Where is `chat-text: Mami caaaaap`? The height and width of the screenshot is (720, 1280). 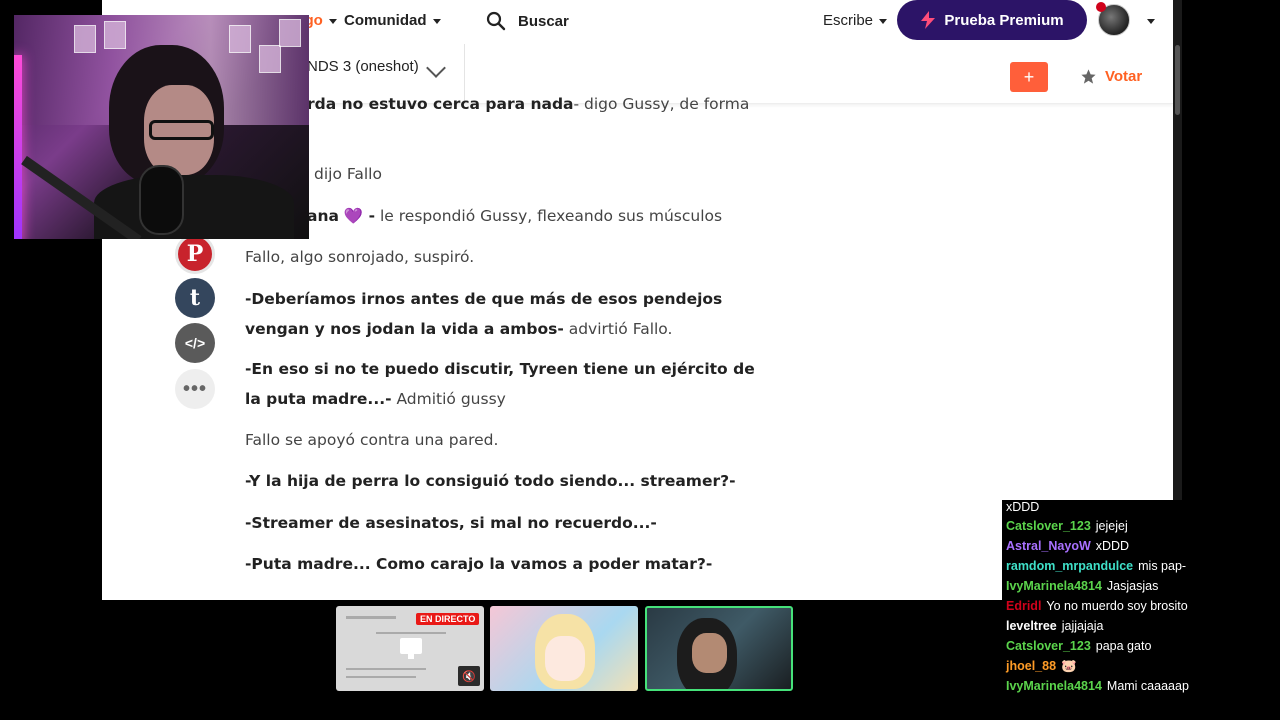
chat-text: Mami caaaaap is located at coordinates (1147, 686).